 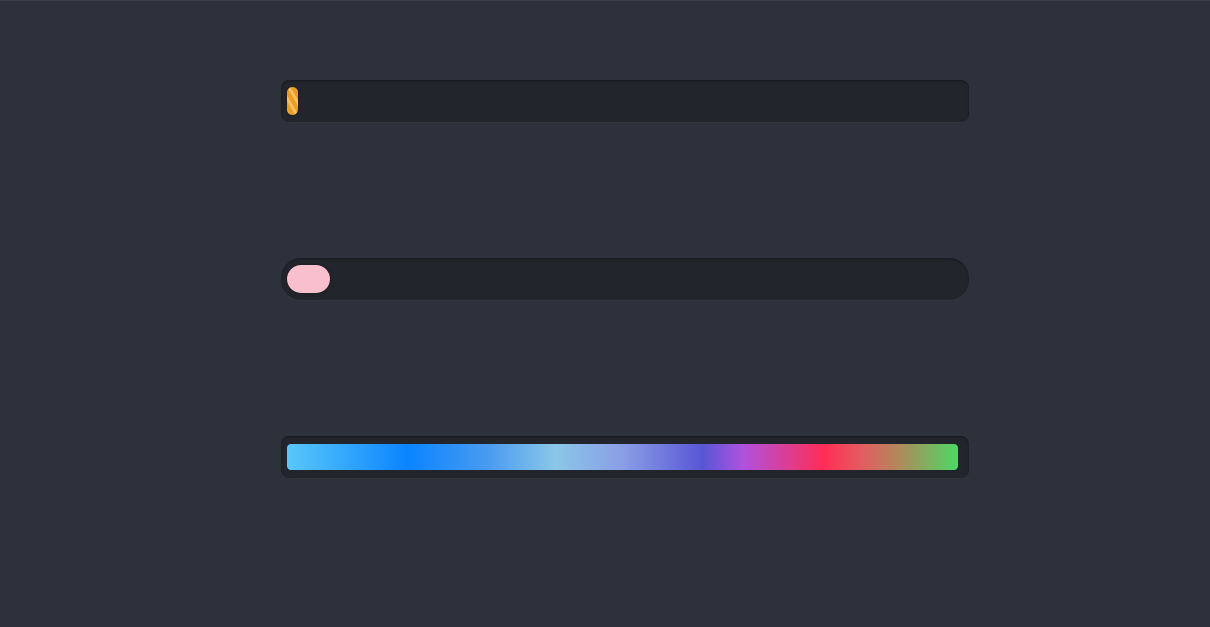 What do you see at coordinates (605, 0) in the screenshot?
I see `window-top-border` at bounding box center [605, 0].